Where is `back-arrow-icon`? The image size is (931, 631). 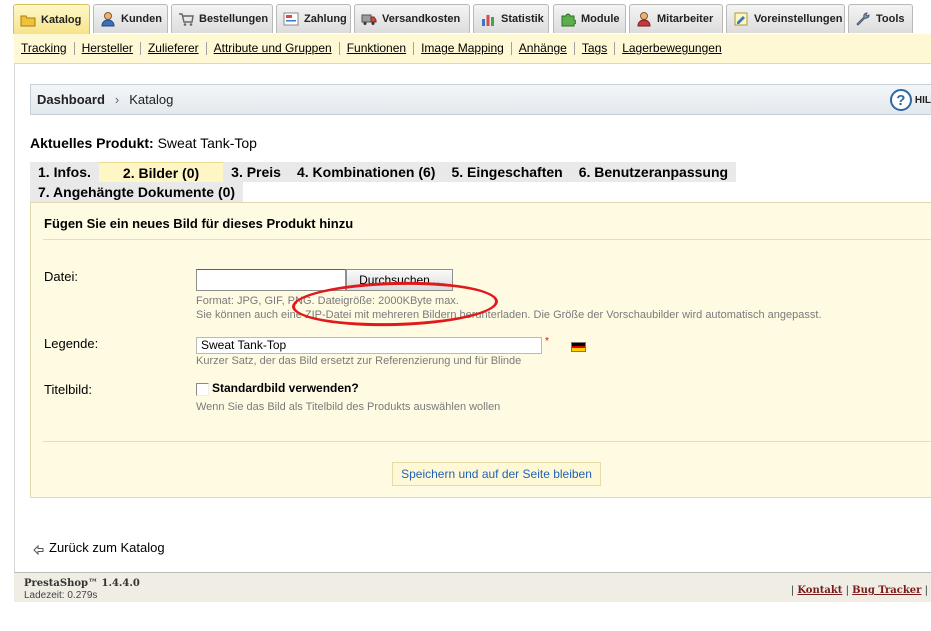
back-arrow-icon is located at coordinates (38, 549).